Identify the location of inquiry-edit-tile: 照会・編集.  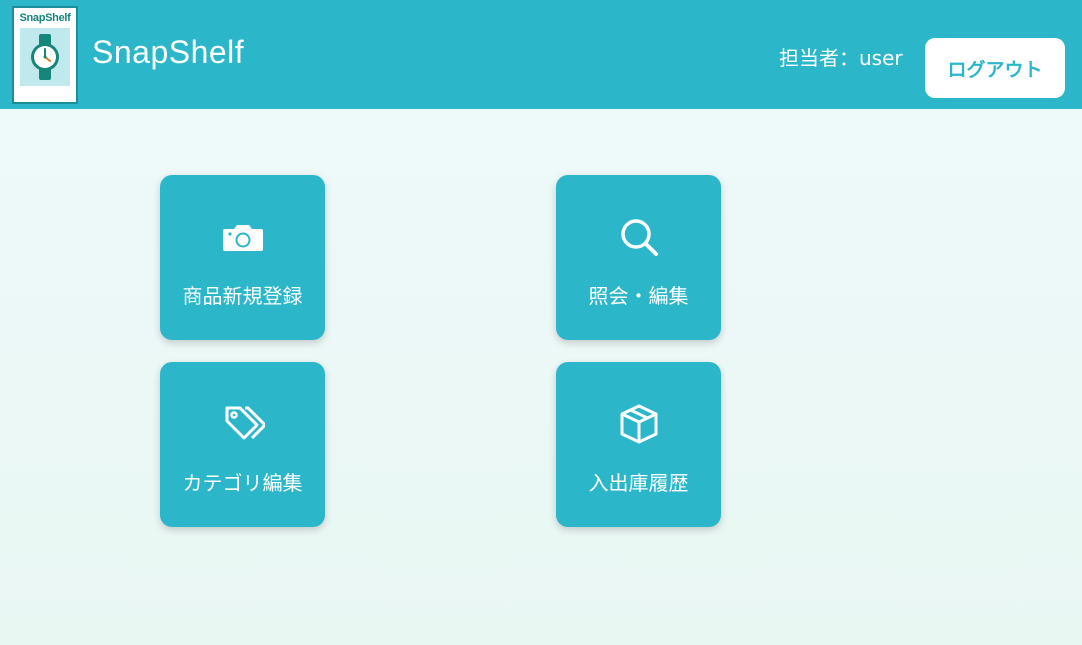
(638, 257).